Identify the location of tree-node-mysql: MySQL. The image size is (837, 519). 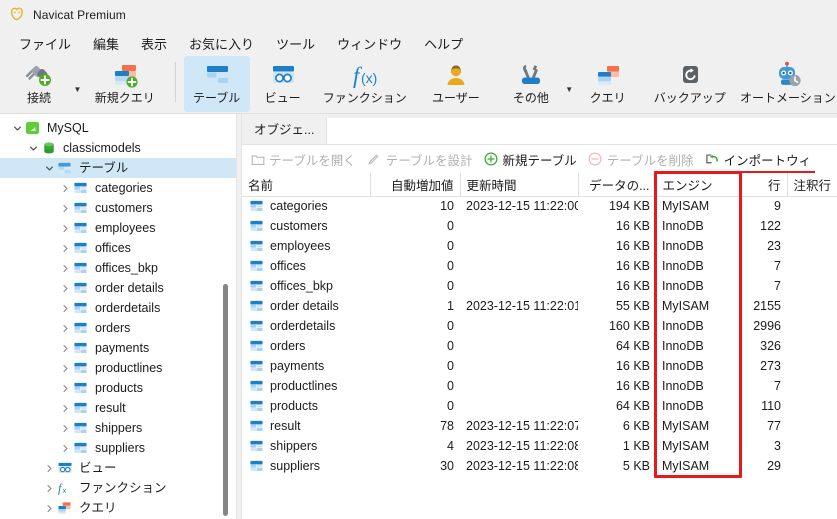
(118, 128).